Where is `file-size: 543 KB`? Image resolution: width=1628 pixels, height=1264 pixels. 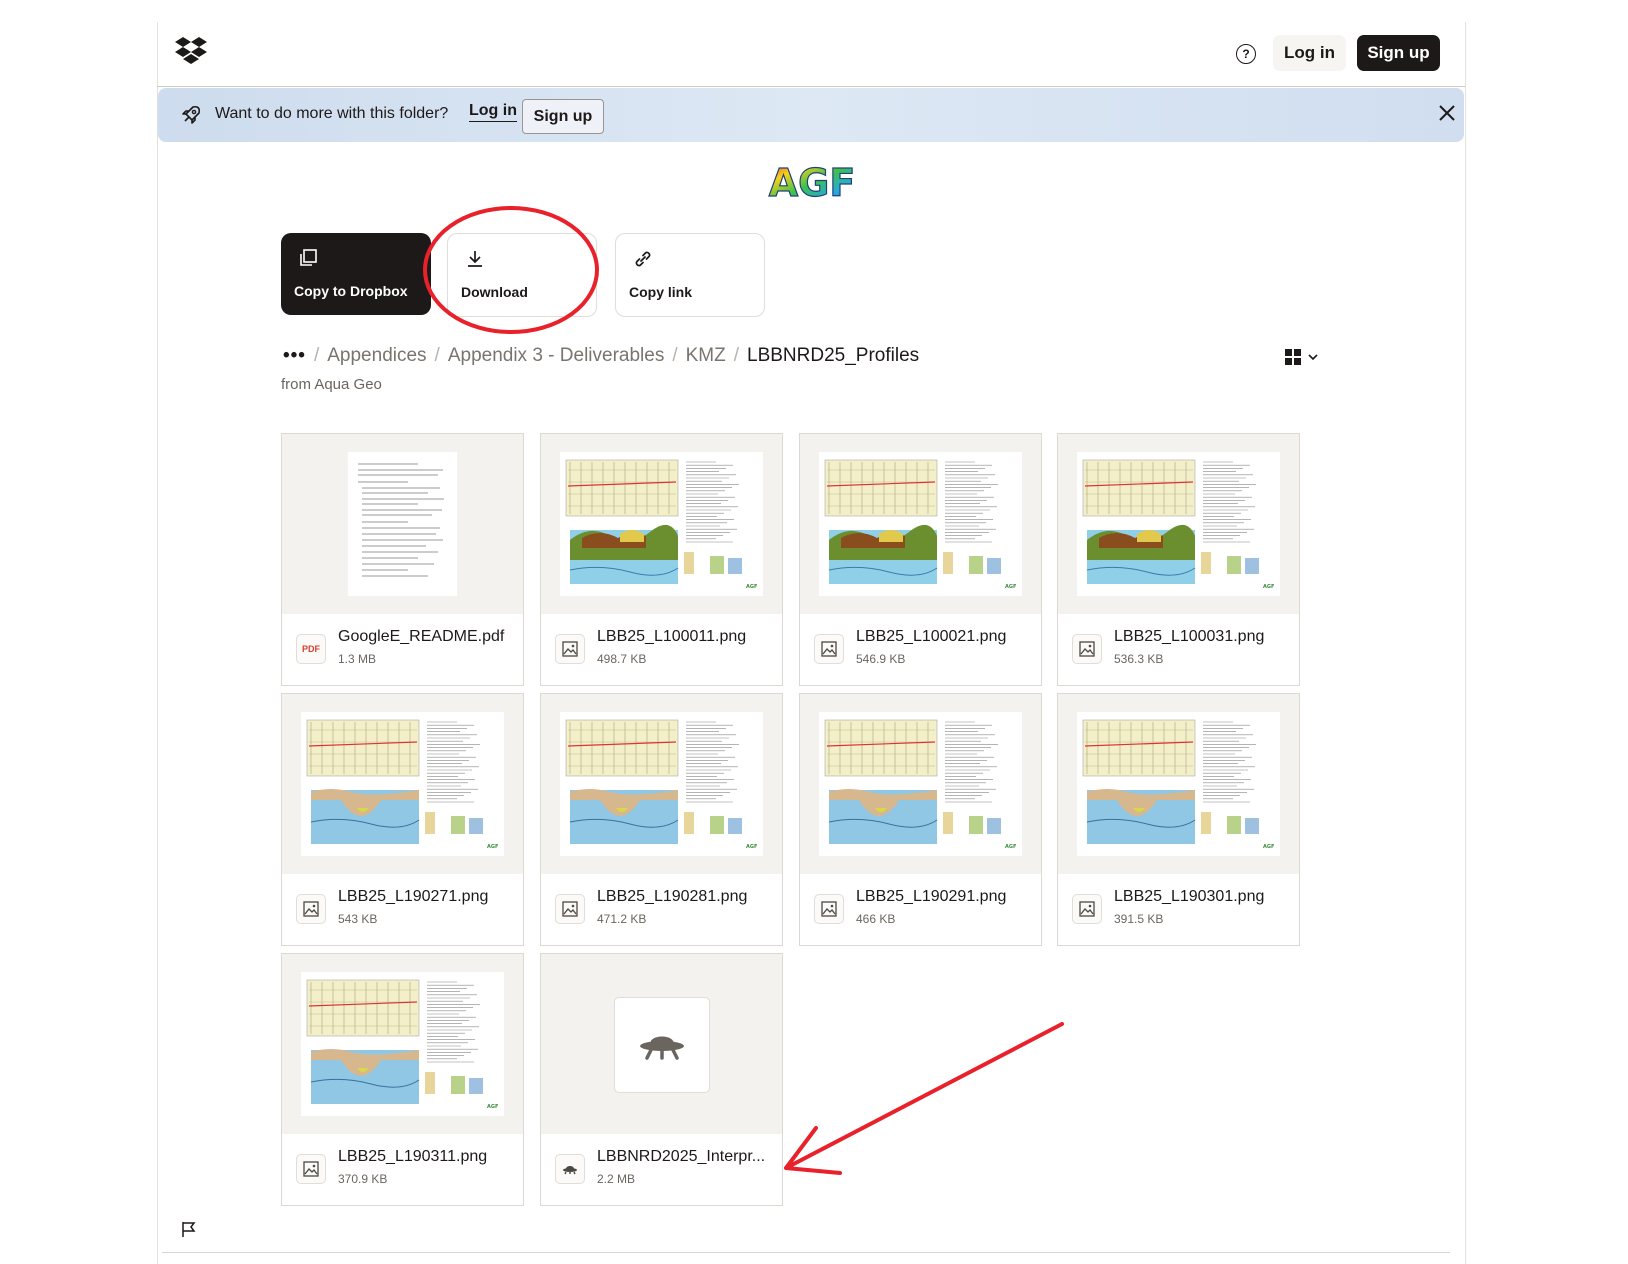 file-size: 543 KB is located at coordinates (358, 919).